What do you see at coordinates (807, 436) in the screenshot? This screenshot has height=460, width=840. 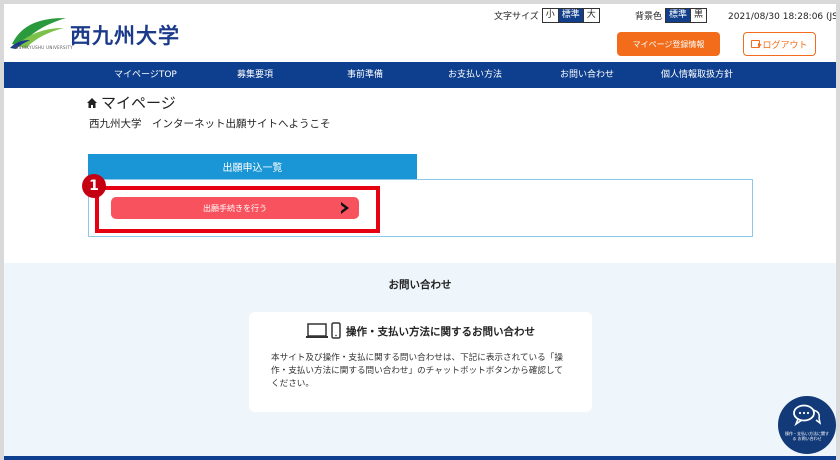 I see `chatbot-button-label: 操作・支払い方法に関する お問い合わせ` at bounding box center [807, 436].